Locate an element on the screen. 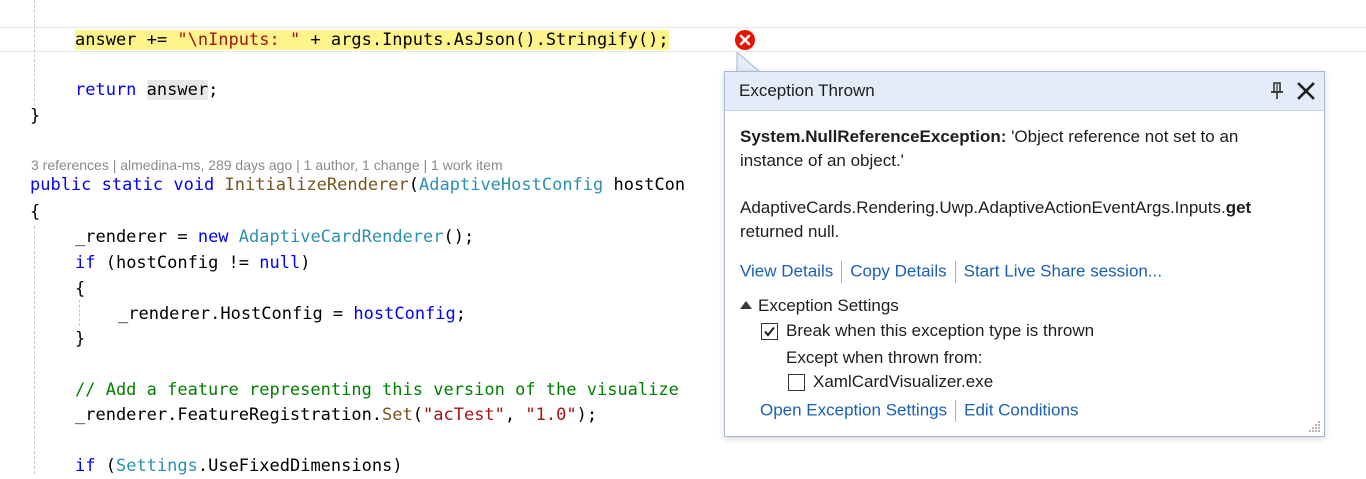 The height and width of the screenshot is (479, 1366). code-keyword: new is located at coordinates (213, 237).